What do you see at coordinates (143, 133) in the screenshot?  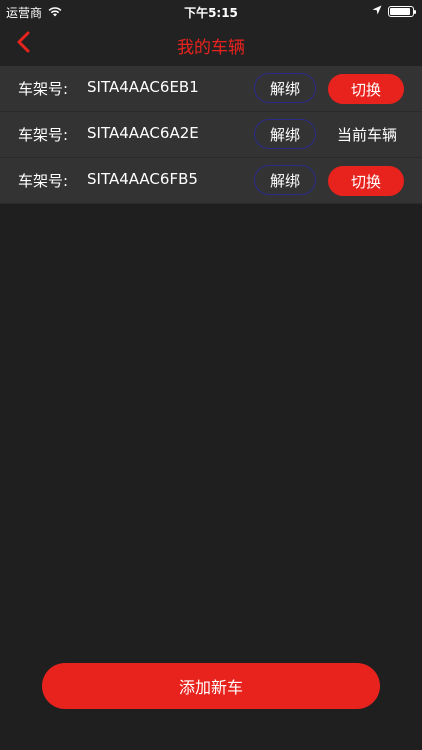 I see `vin-value: SITA4AAC6A2E` at bounding box center [143, 133].